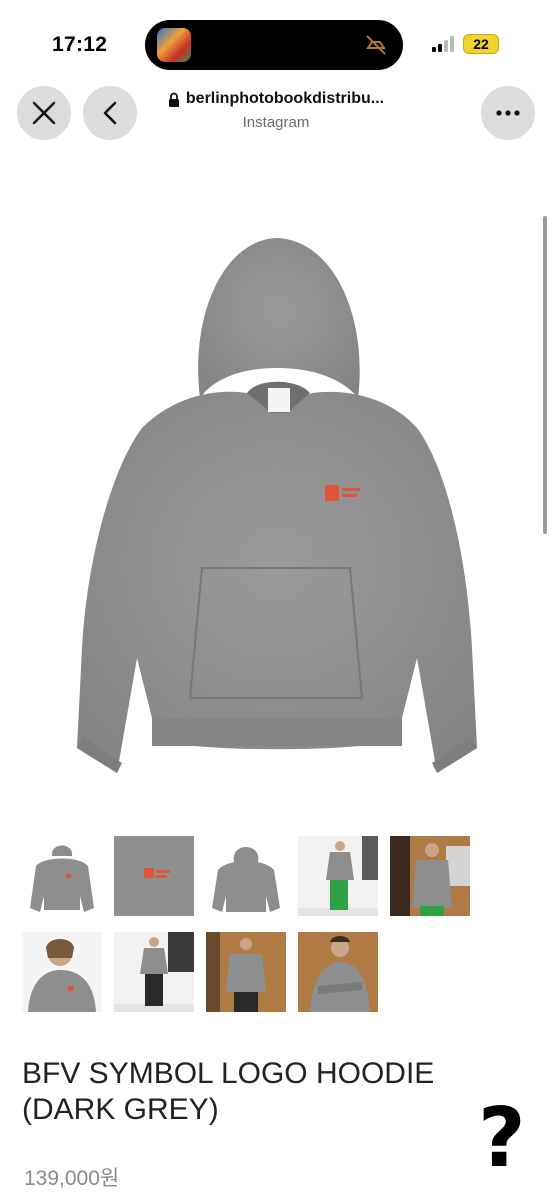 The height and width of the screenshot is (1200, 552). I want to click on address-bar: berlinphotobookdistribu... Instagram, so click(276, 110).